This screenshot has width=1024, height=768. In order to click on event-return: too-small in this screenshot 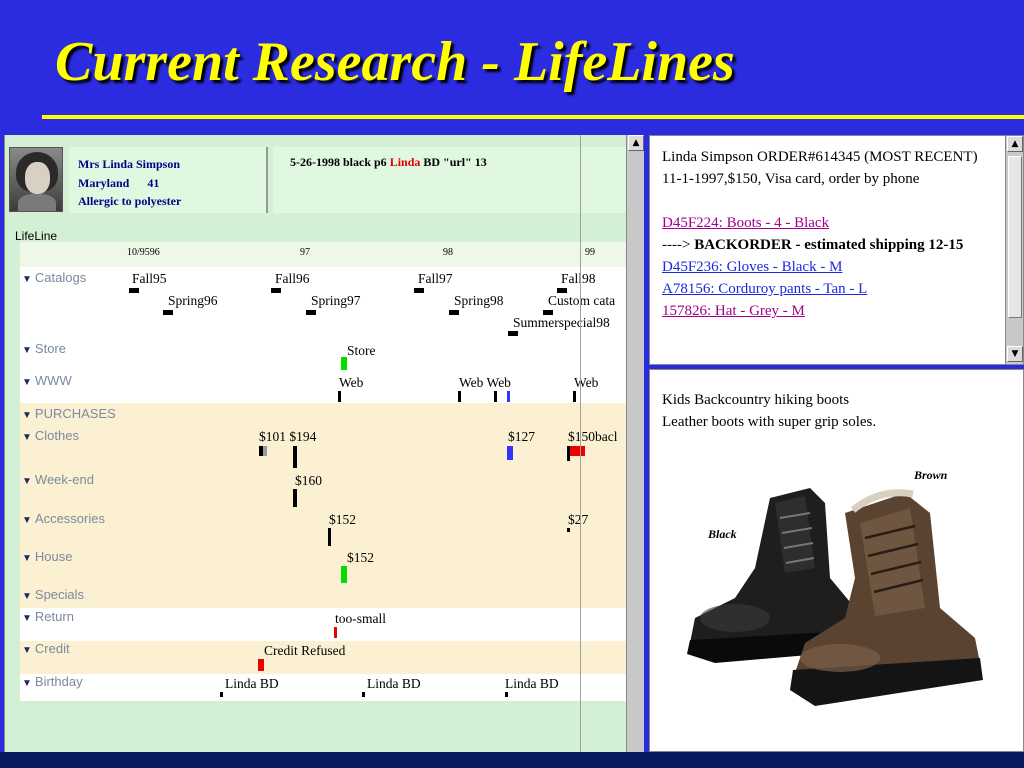, I will do `click(360, 619)`.